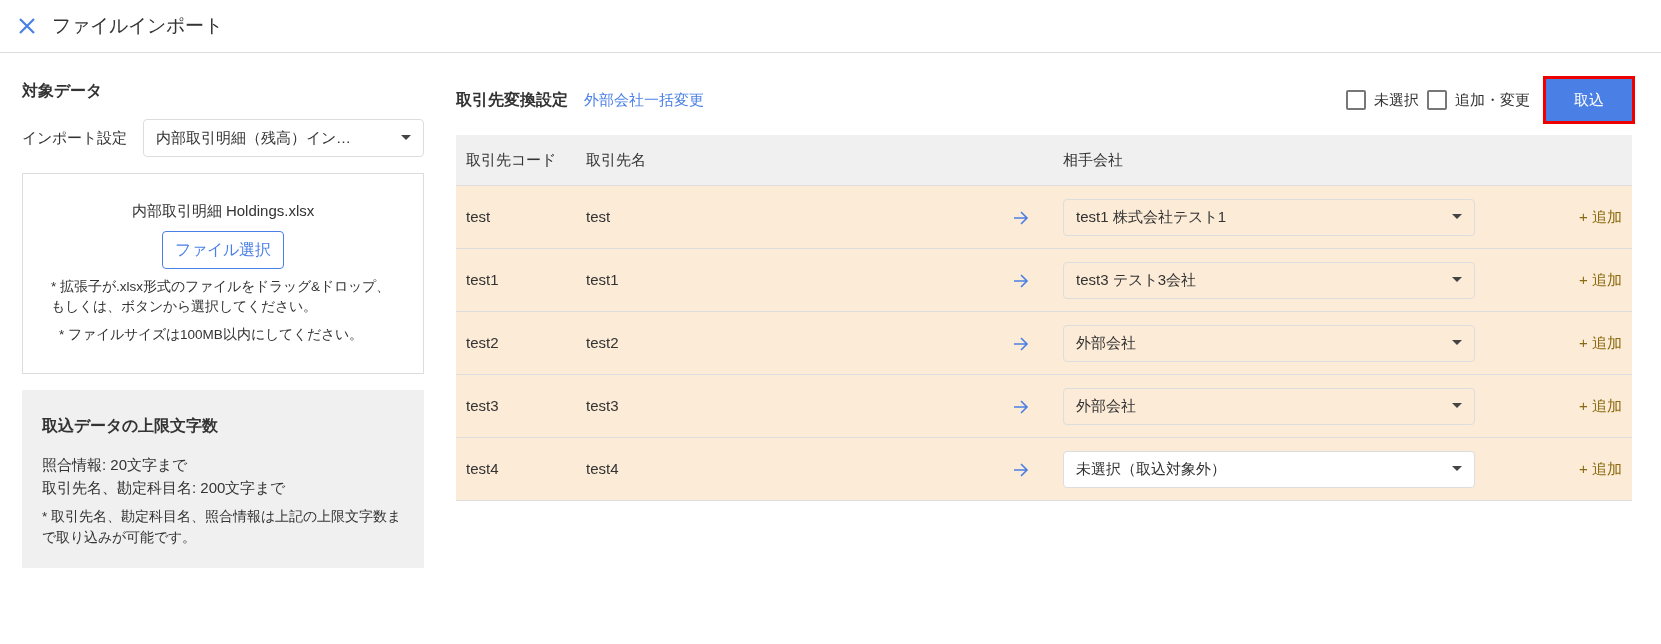 The height and width of the screenshot is (644, 1661). I want to click on window-title: ファイルインポート, so click(137, 25).